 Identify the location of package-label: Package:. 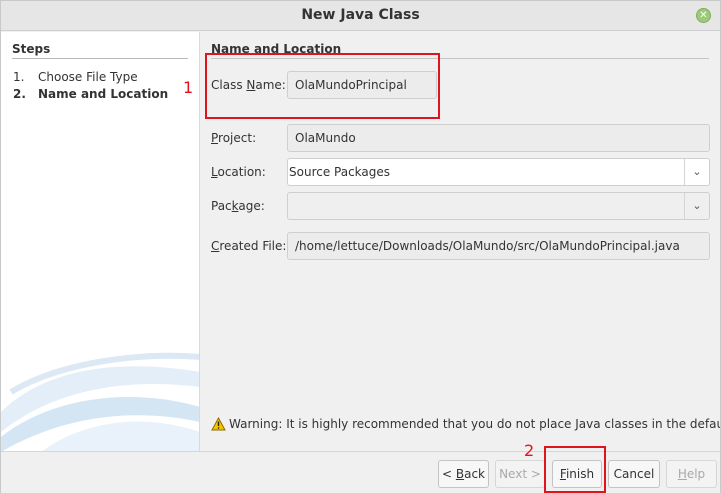
(238, 206).